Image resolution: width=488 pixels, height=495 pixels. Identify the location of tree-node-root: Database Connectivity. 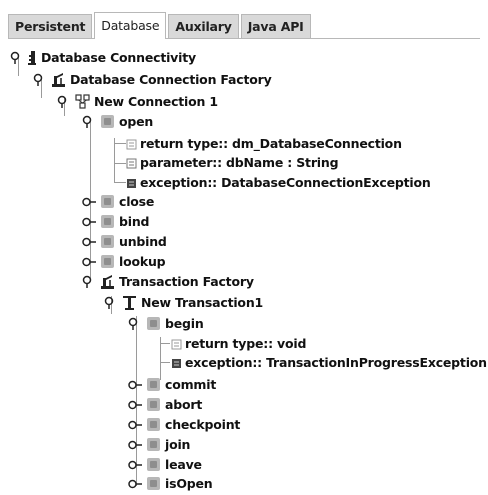
(103, 57).